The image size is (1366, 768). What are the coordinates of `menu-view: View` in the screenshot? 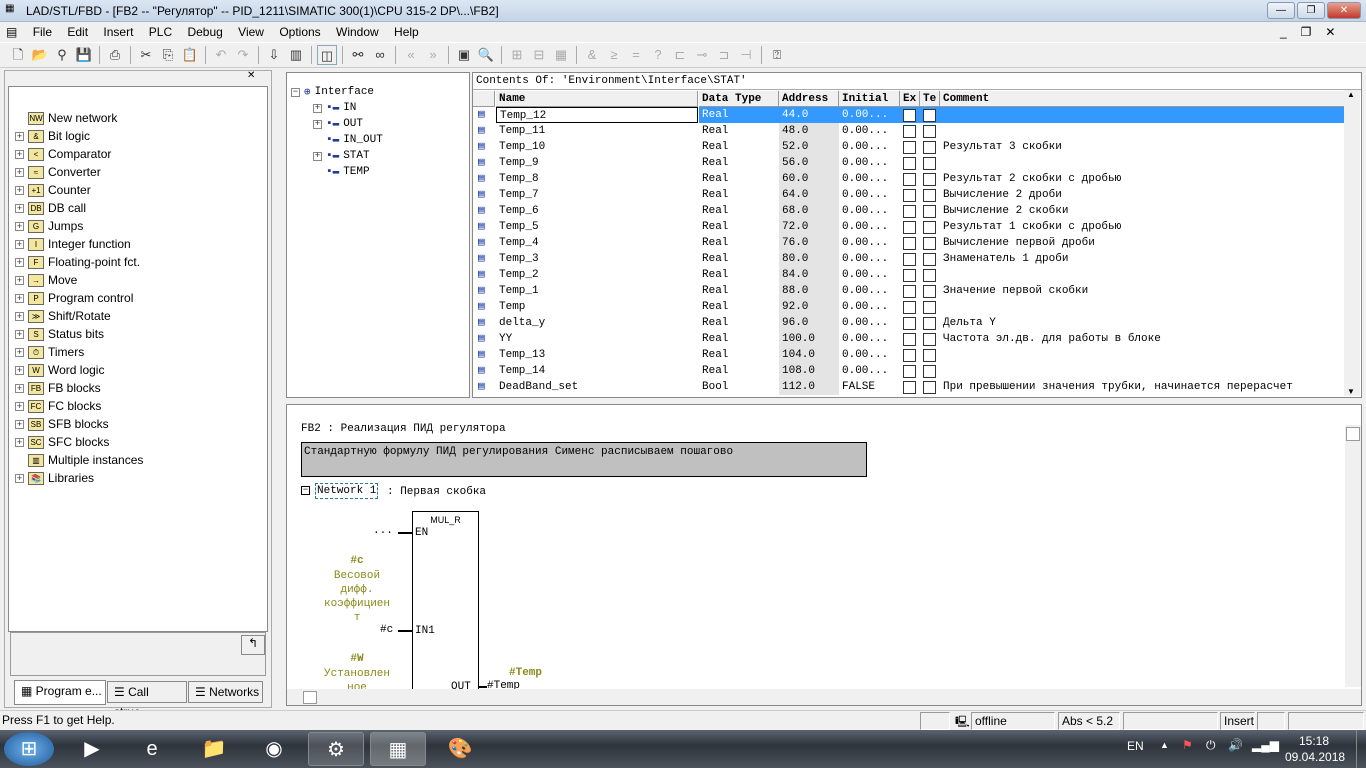 It's located at (251, 32).